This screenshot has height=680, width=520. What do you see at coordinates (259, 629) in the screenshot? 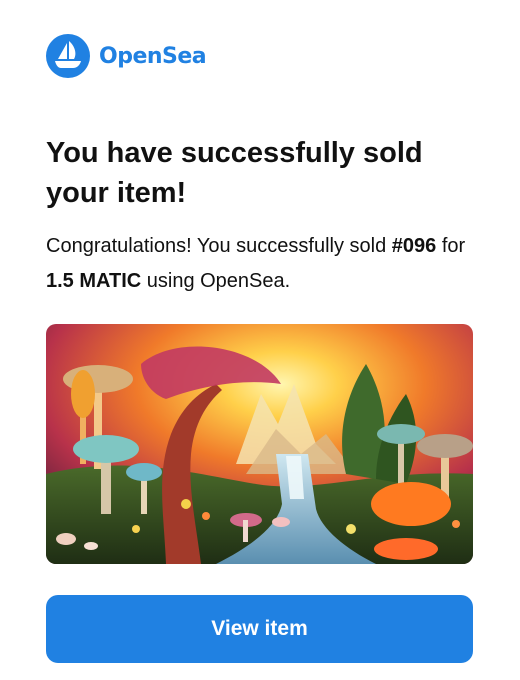
I see `view-item-button: View item` at bounding box center [259, 629].